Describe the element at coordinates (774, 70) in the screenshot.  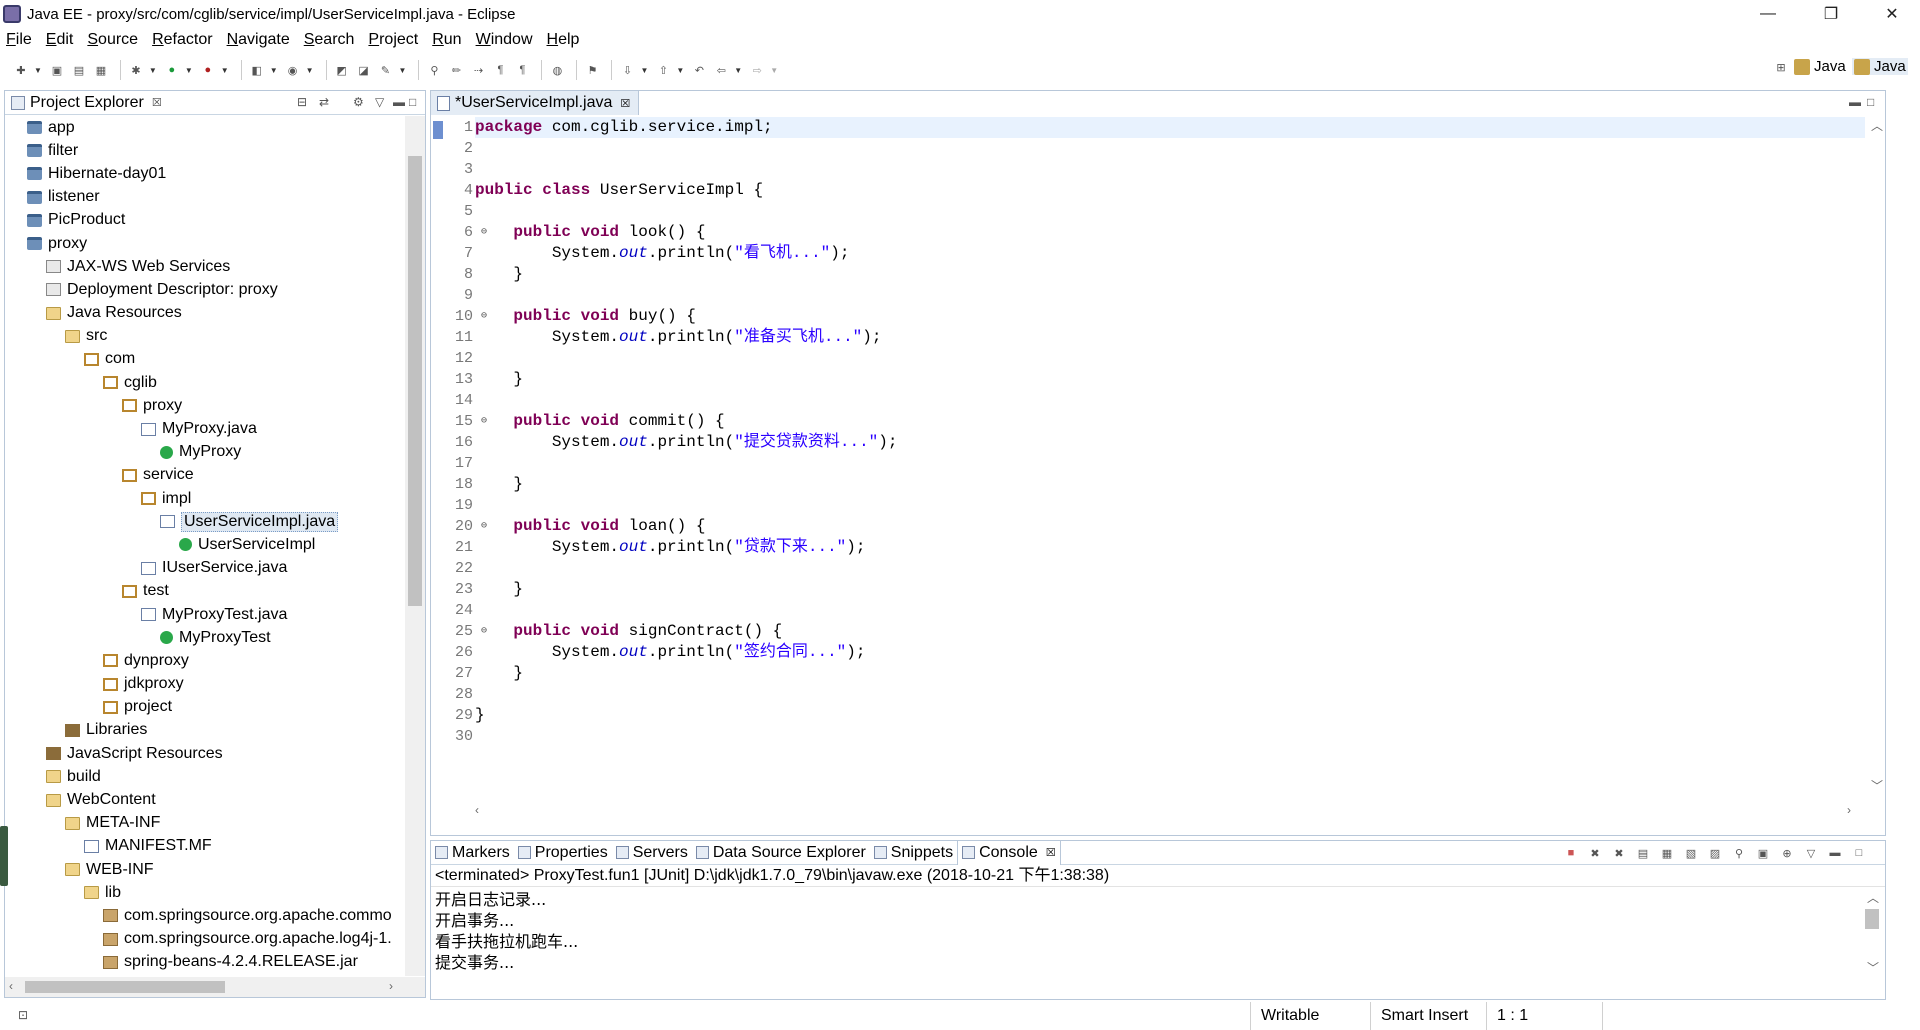
I see `forward-dropdown-icon: ▼` at that location.